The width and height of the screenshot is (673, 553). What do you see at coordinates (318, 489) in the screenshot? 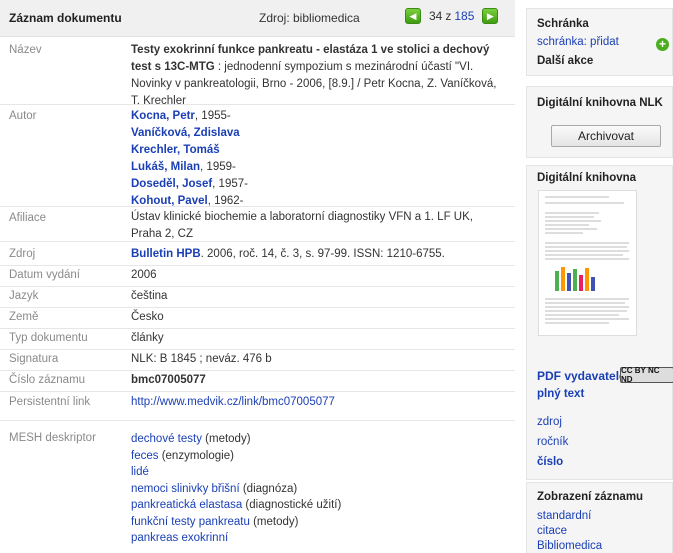
I see `mesh-item: nemoci slinivky břišní (diagnóza)` at bounding box center [318, 489].